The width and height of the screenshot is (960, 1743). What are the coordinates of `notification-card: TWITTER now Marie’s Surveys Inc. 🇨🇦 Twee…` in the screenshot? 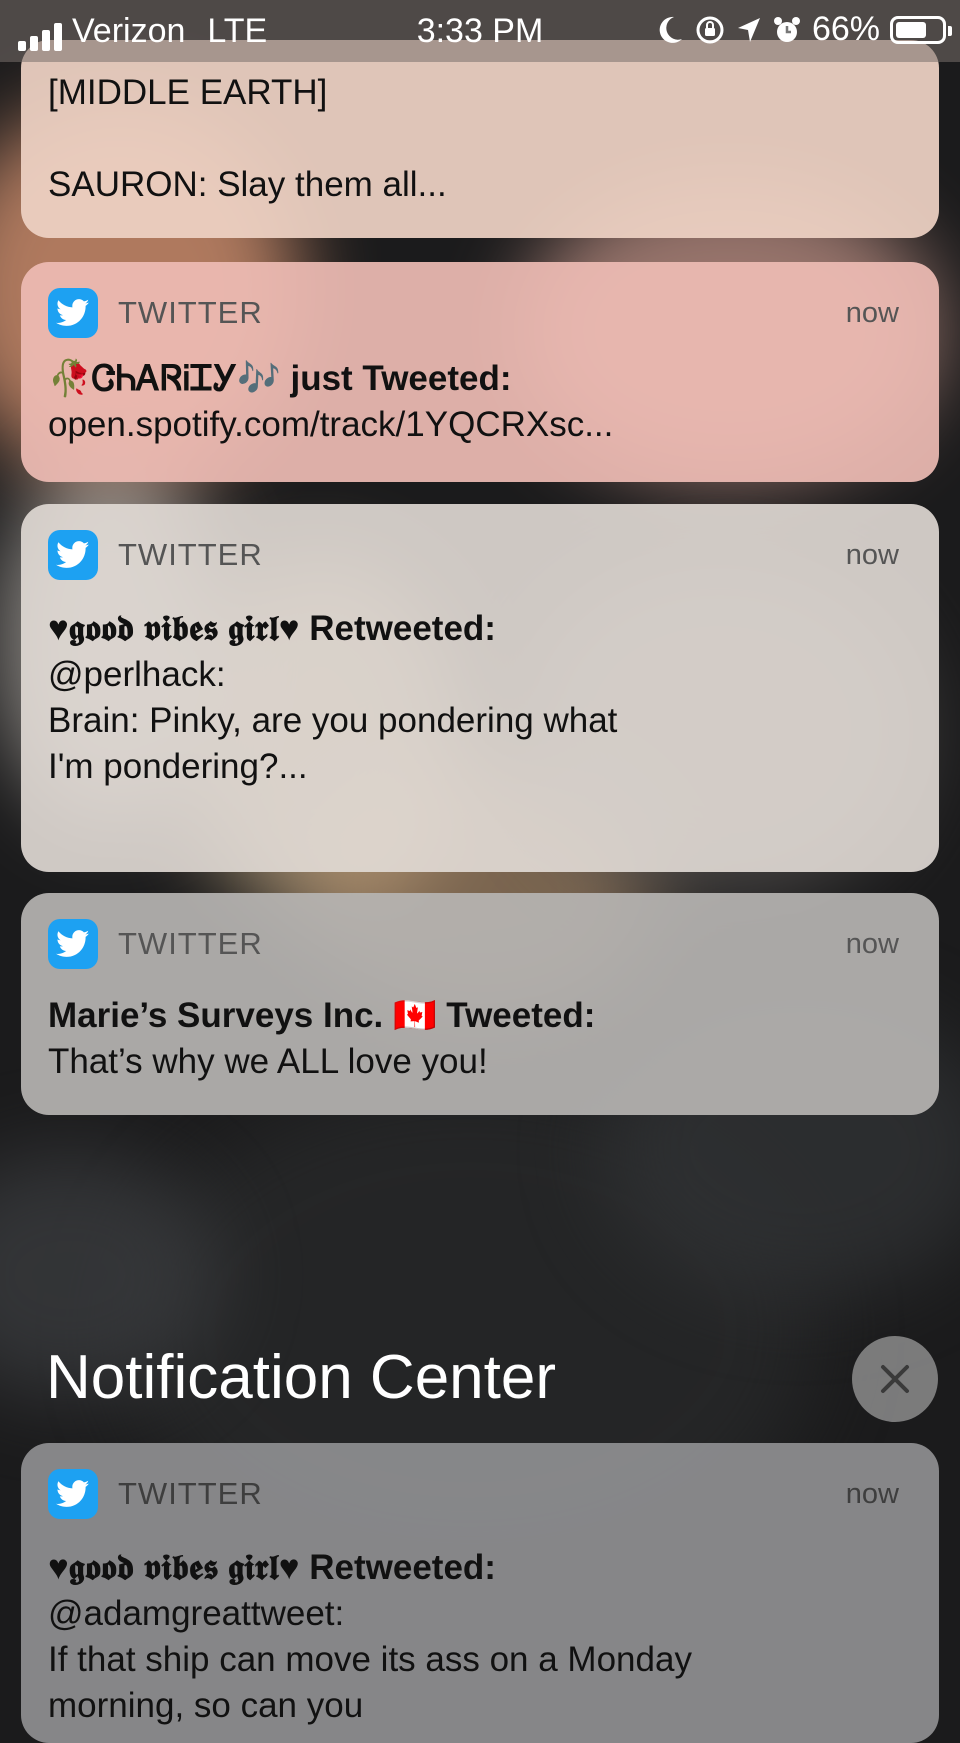 It's located at (480, 1004).